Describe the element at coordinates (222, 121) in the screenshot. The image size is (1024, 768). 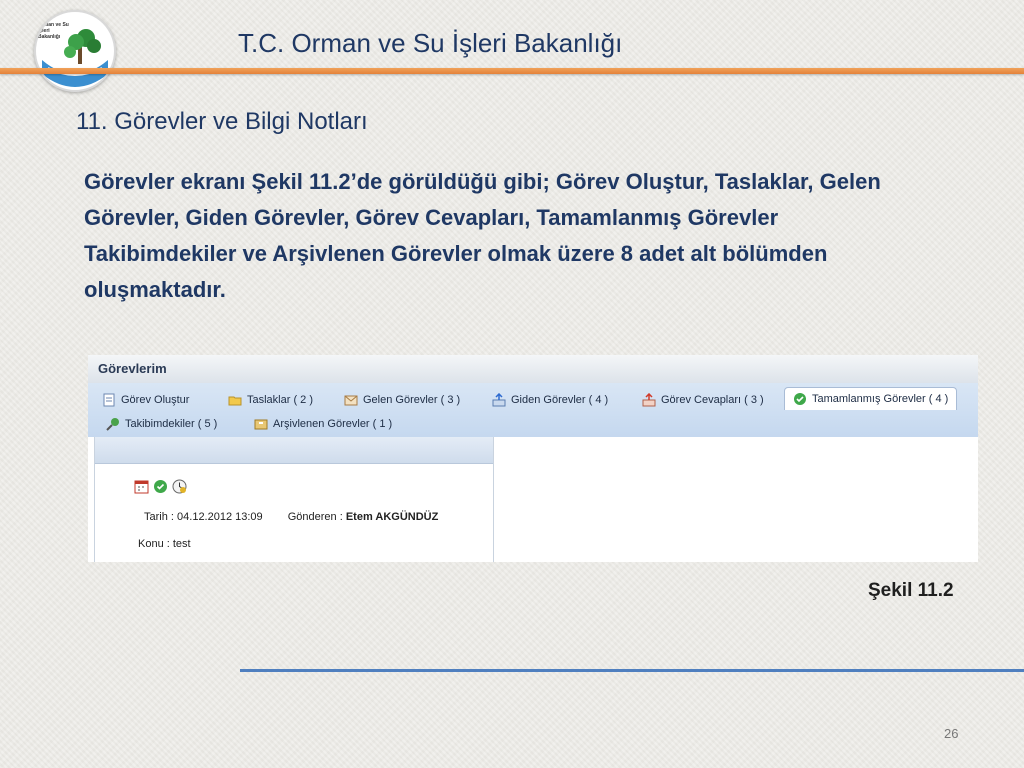
I see `section-title: 11. Görevler ve Bilgi Notları` at that location.